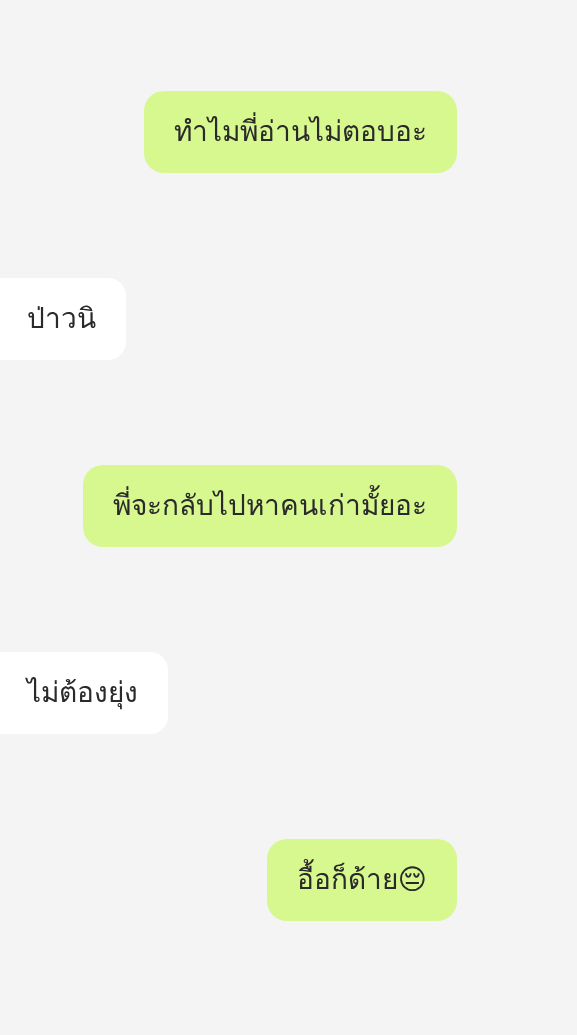 This screenshot has height=1035, width=577. What do you see at coordinates (270, 506) in the screenshot?
I see `sent-message-bubble: พี่จะกลับไปหาคนเก่ามั้ยอะ` at bounding box center [270, 506].